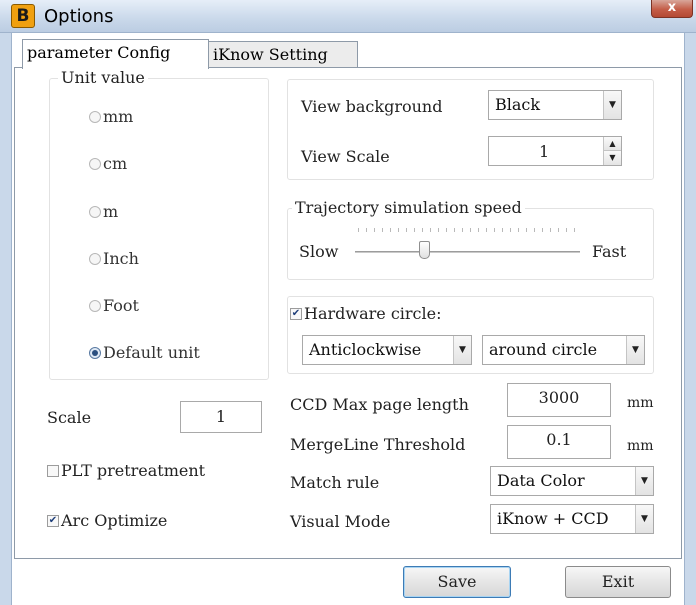 The width and height of the screenshot is (696, 605). I want to click on plt-pretreatment-checkbox: PLT pretreatment, so click(126, 470).